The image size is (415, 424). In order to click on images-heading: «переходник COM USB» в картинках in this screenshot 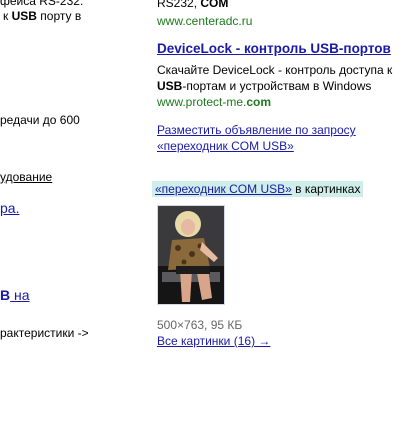, I will do `click(258, 189)`.